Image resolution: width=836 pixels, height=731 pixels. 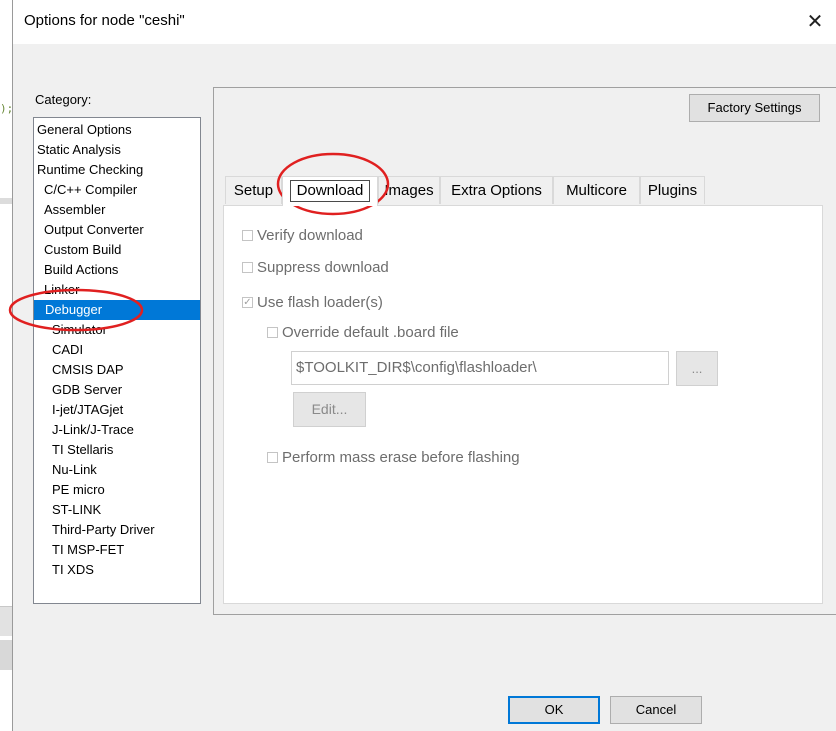 What do you see at coordinates (87, 410) in the screenshot?
I see `category-item-ijet-jtagjet: I-jet/JTAGjet` at bounding box center [87, 410].